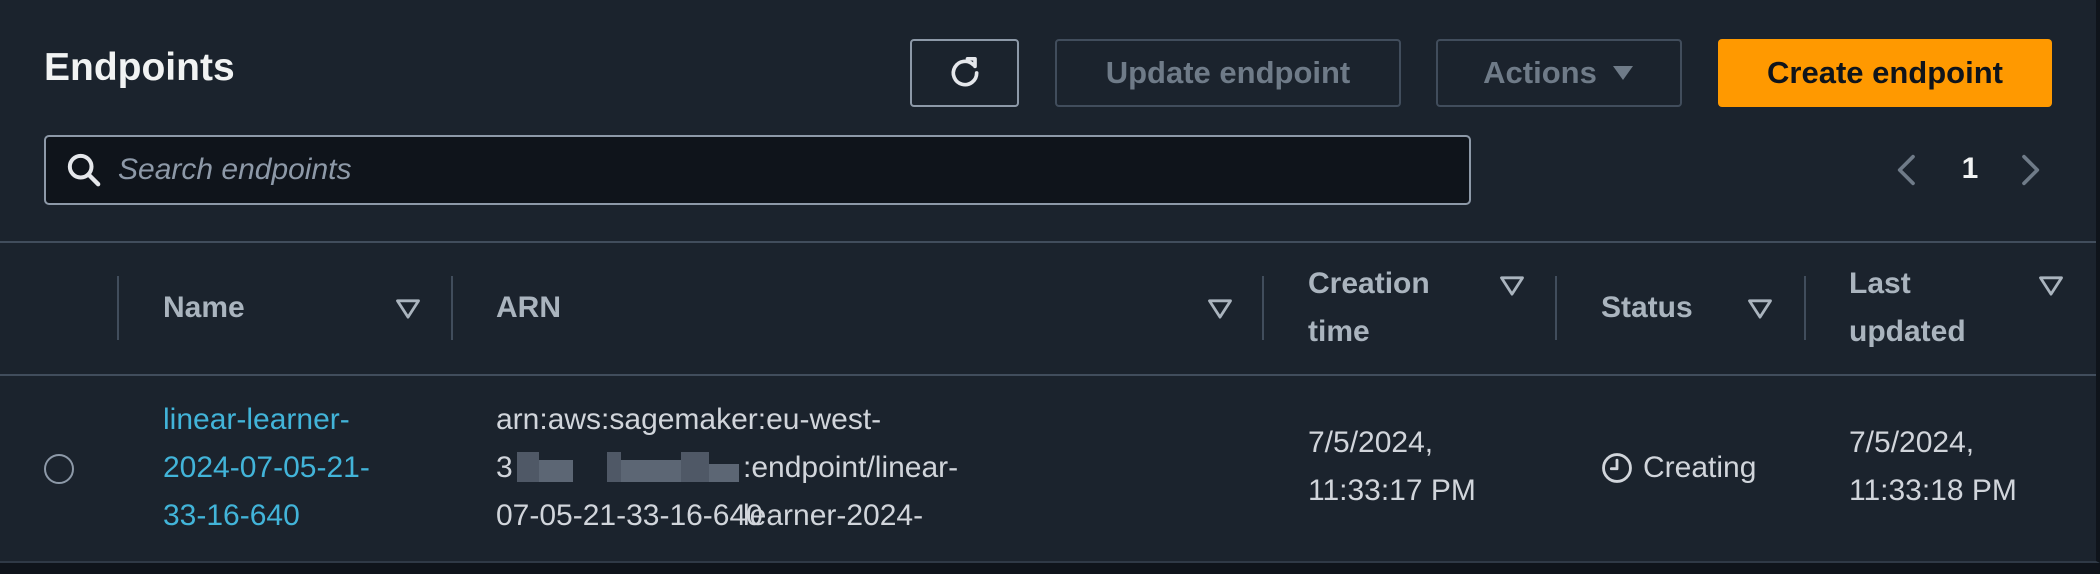 Image resolution: width=2100 pixels, height=574 pixels. I want to click on row-divider, so click(1048, 375).